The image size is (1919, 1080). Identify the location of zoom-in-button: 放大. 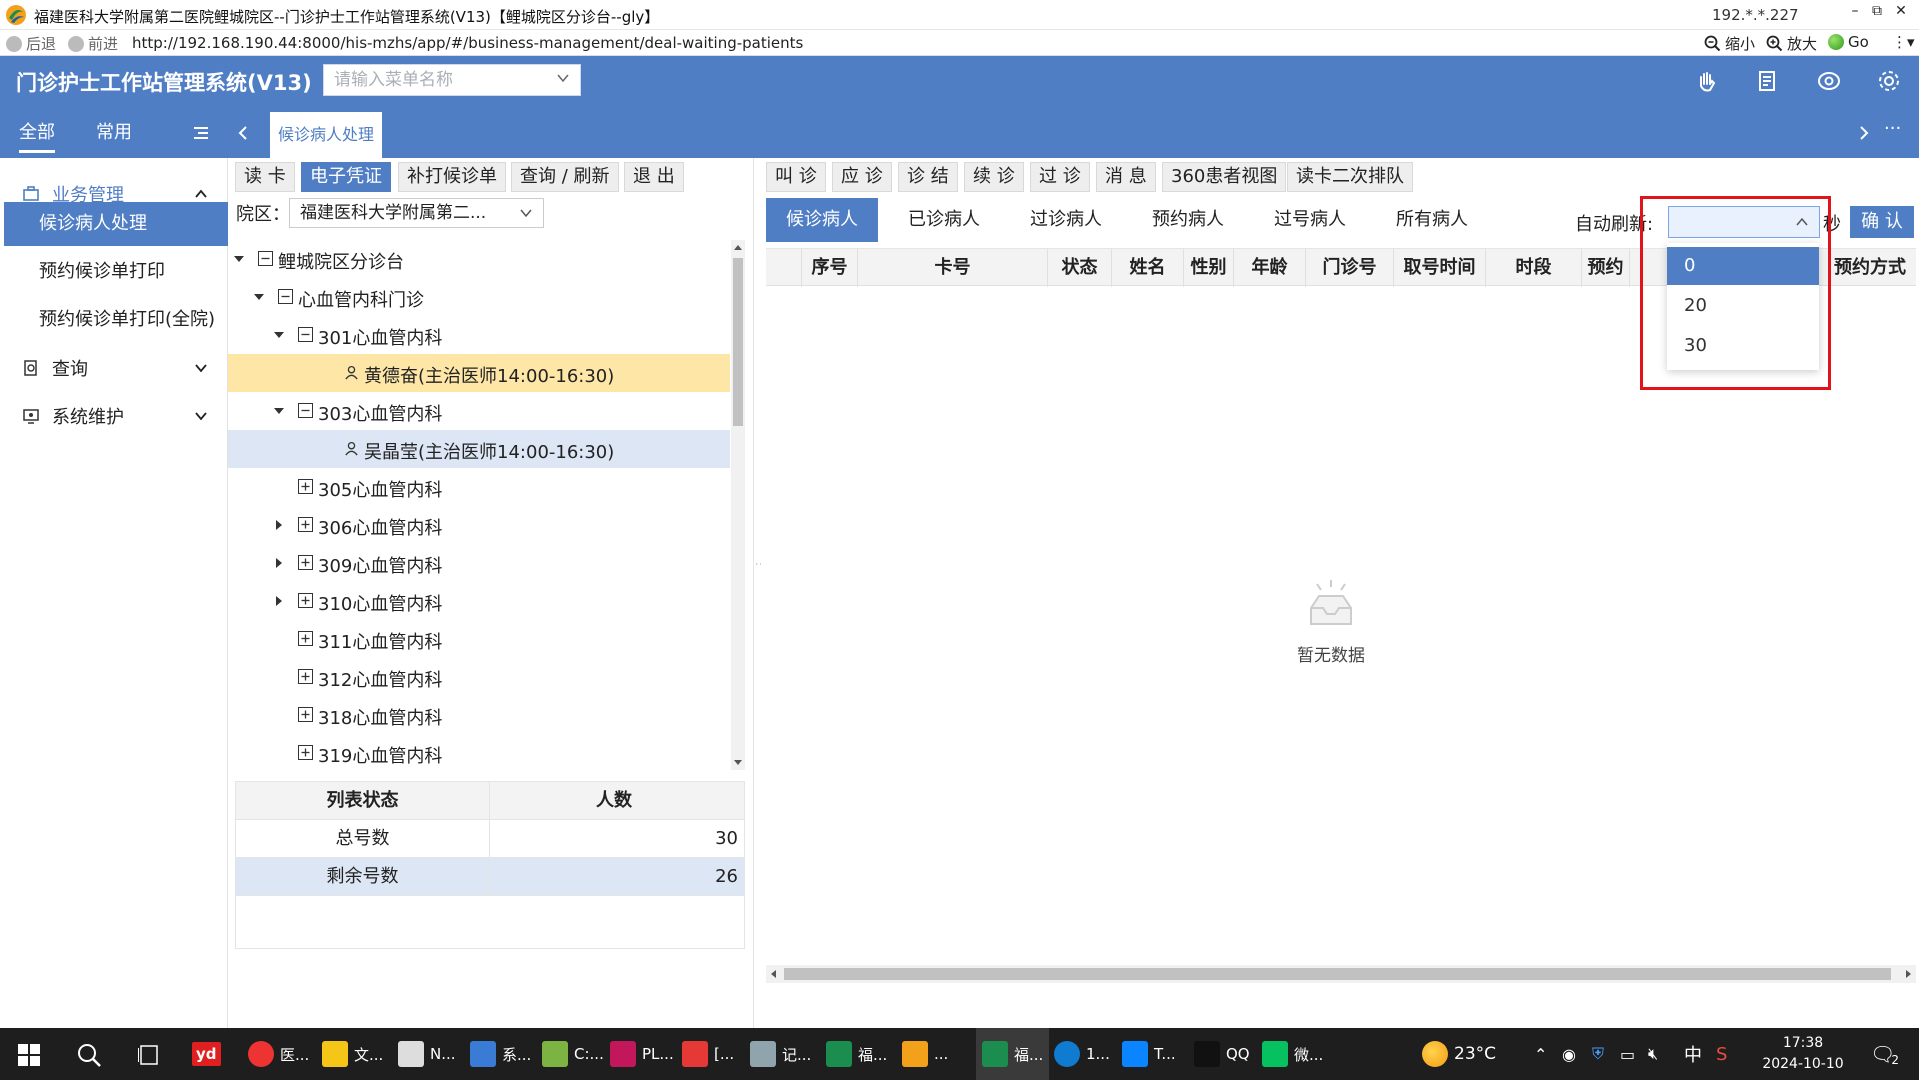
(1791, 43).